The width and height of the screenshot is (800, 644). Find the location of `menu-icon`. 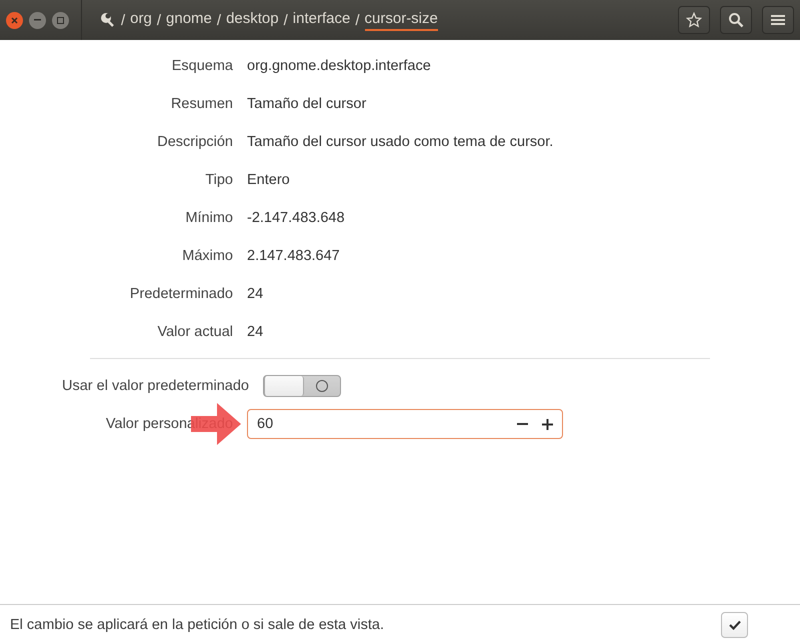

menu-icon is located at coordinates (778, 20).